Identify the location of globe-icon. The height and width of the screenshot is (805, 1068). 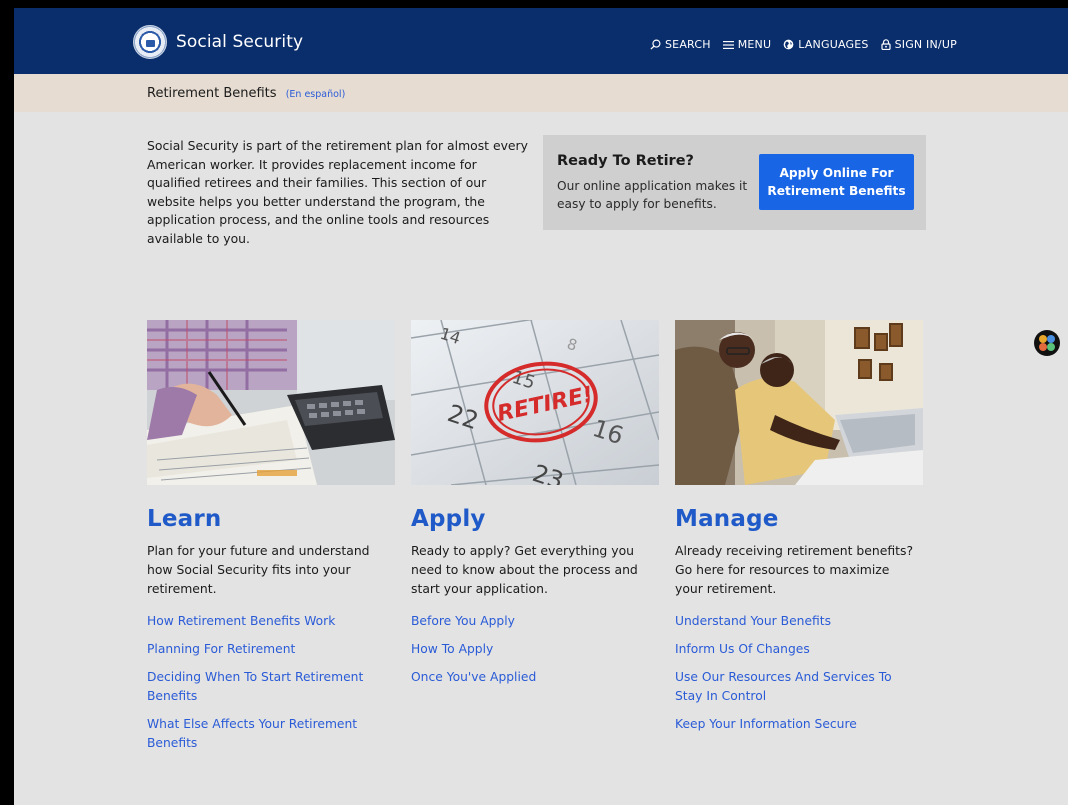
(788, 44).